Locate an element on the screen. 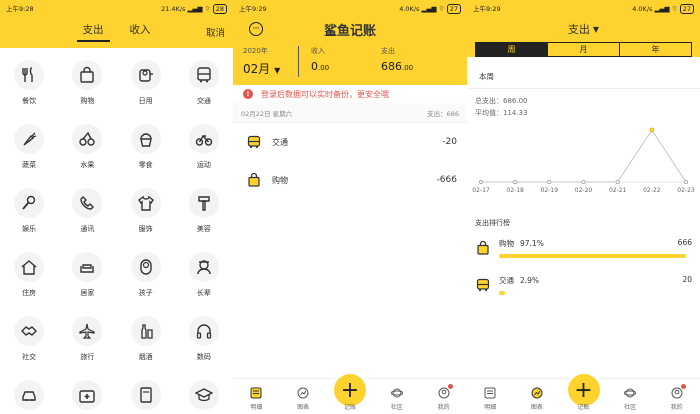  battery-level: 27 is located at coordinates (686, 8).